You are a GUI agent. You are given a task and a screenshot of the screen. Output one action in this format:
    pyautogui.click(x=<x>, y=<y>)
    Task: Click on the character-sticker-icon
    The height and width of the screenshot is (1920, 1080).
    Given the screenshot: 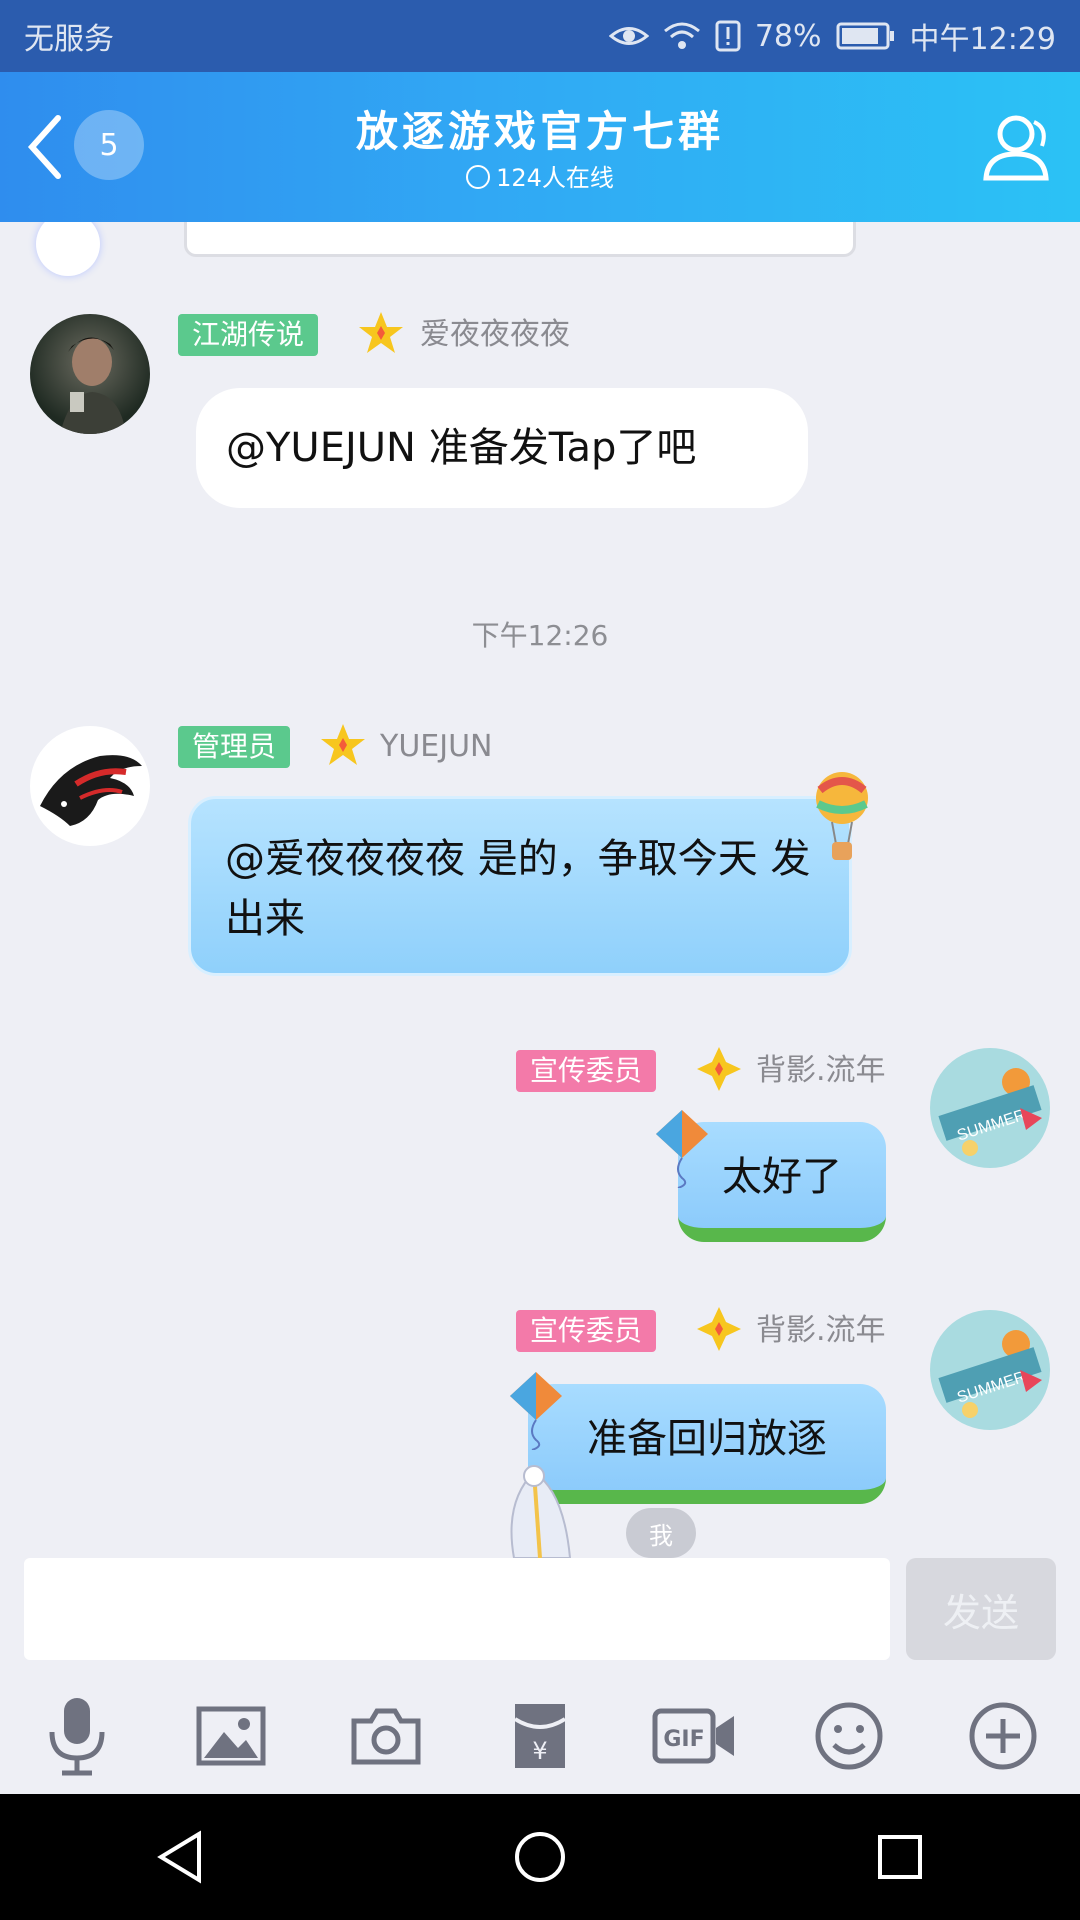 What is the action you would take?
    pyautogui.click(x=541, y=1511)
    